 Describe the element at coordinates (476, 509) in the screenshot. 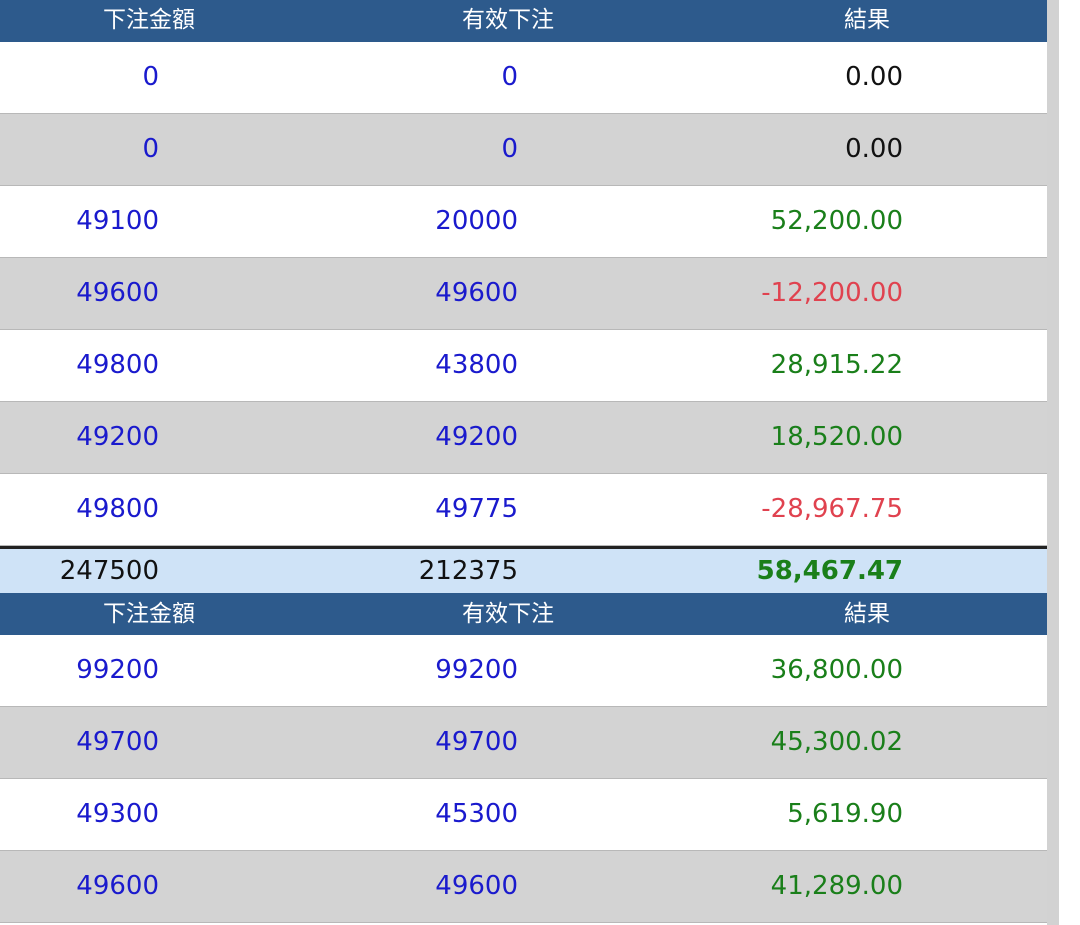

I see `valid-bet-cell: 49775` at that location.